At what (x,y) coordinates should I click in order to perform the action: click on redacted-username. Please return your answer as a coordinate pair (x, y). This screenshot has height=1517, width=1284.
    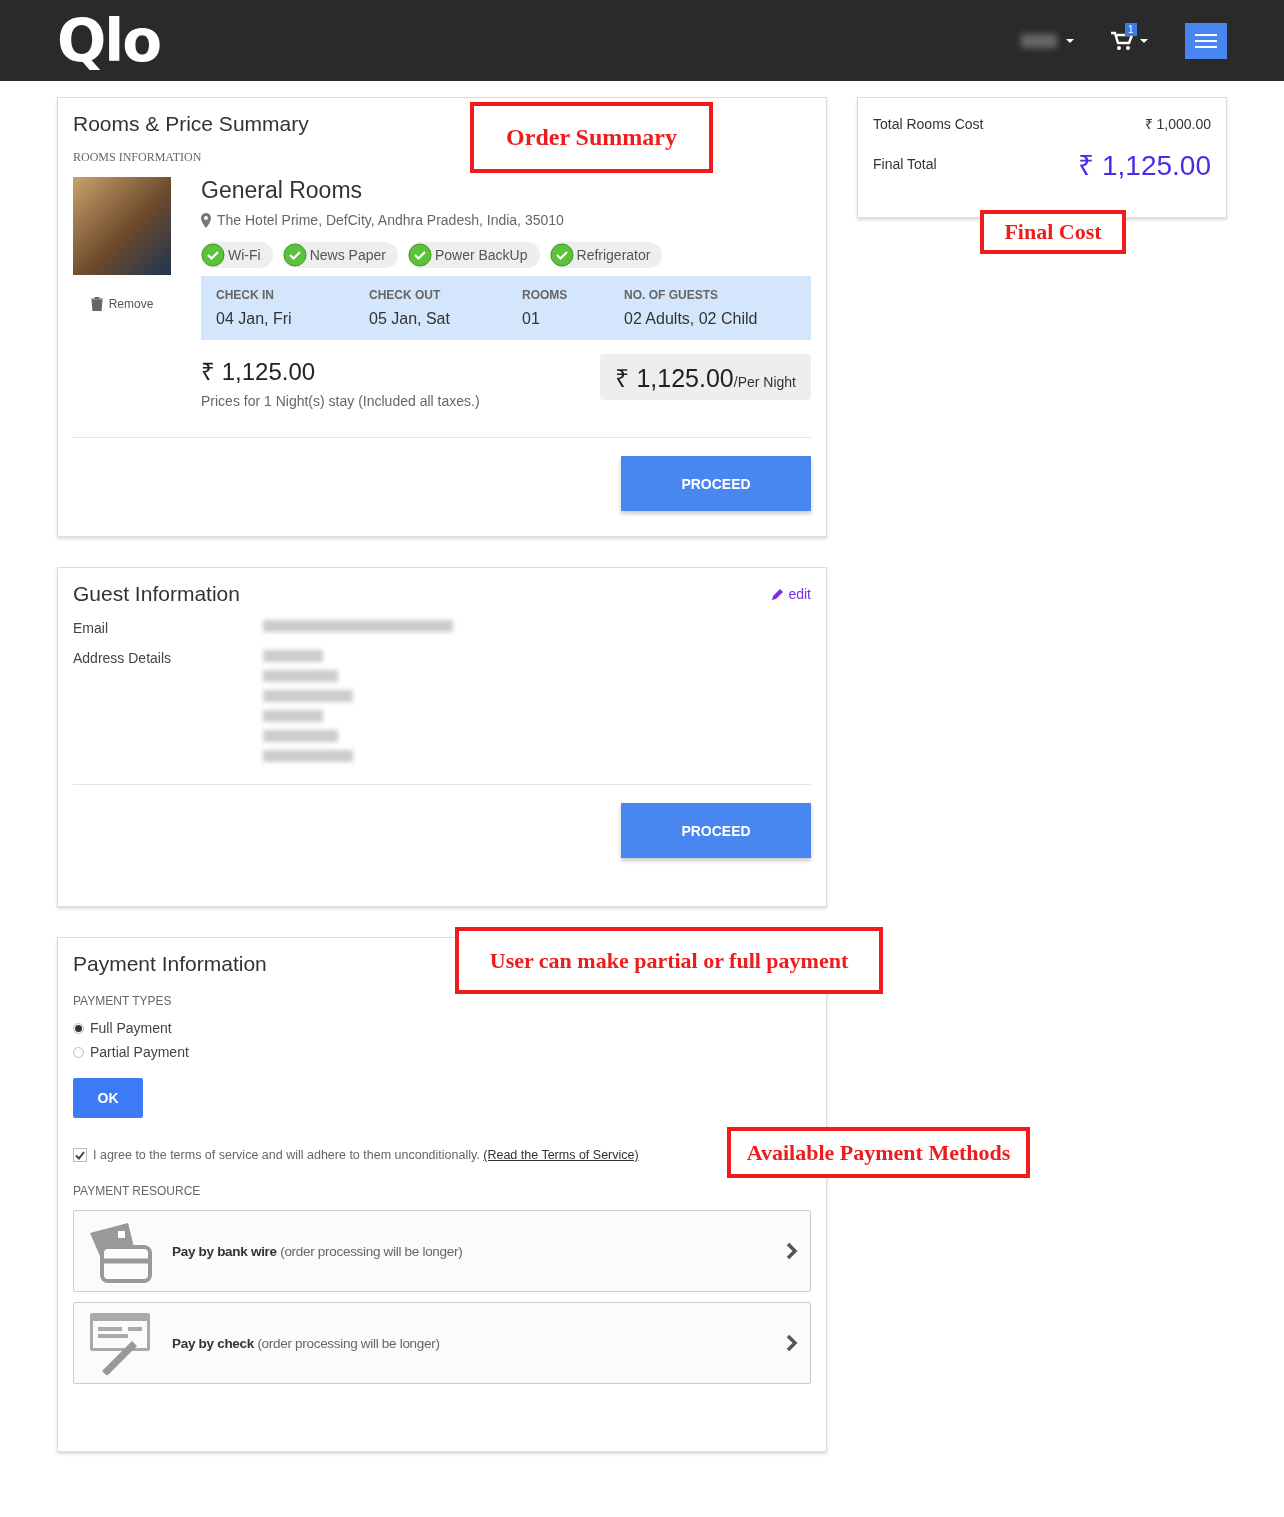
    Looking at the image, I should click on (1039, 40).